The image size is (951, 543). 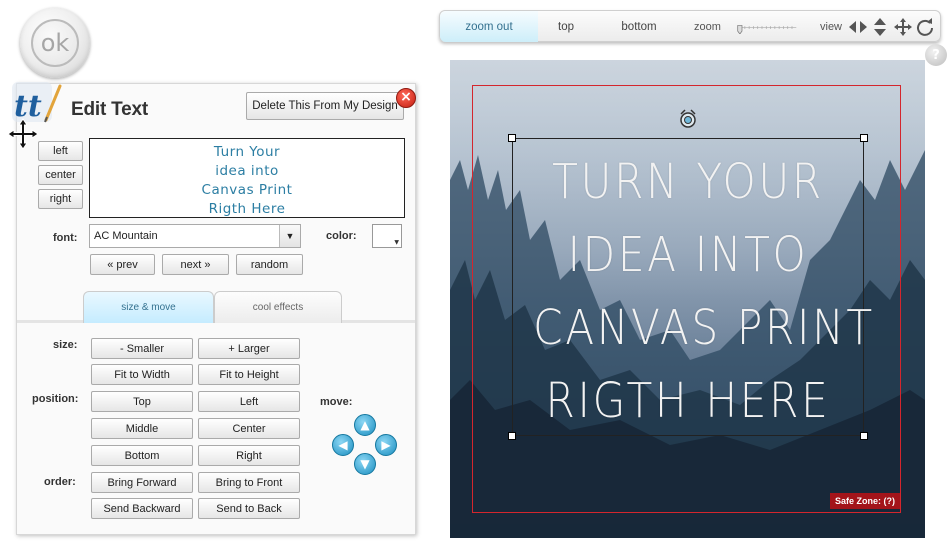 I want to click on resize-handle-top-left, so click(x=512, y=138).